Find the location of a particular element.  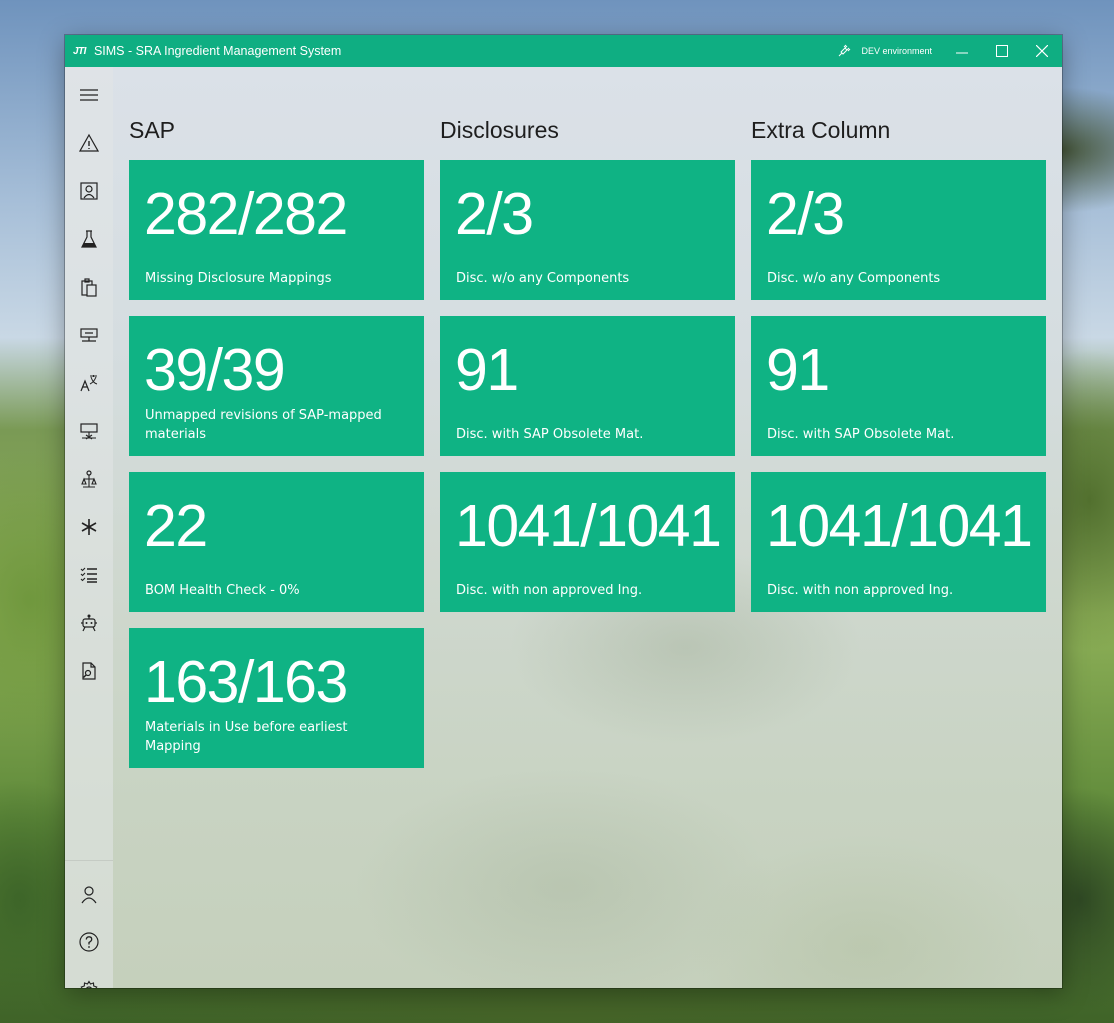

app-logo: JTI is located at coordinates (79, 51).